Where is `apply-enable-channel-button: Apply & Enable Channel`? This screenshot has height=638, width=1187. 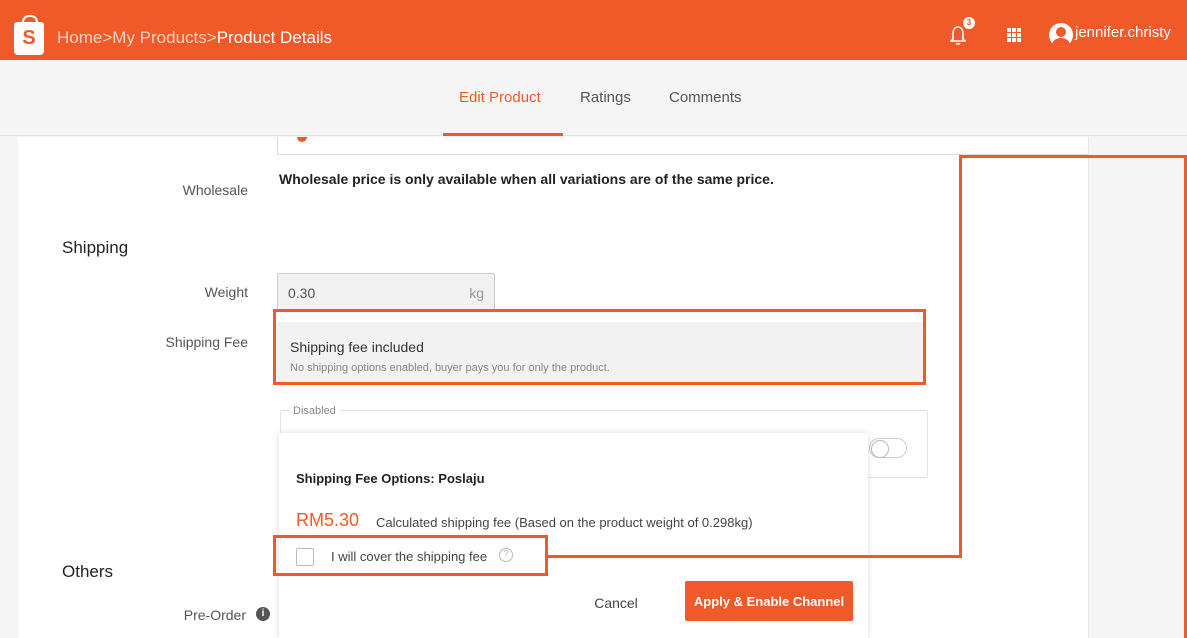 apply-enable-channel-button: Apply & Enable Channel is located at coordinates (769, 601).